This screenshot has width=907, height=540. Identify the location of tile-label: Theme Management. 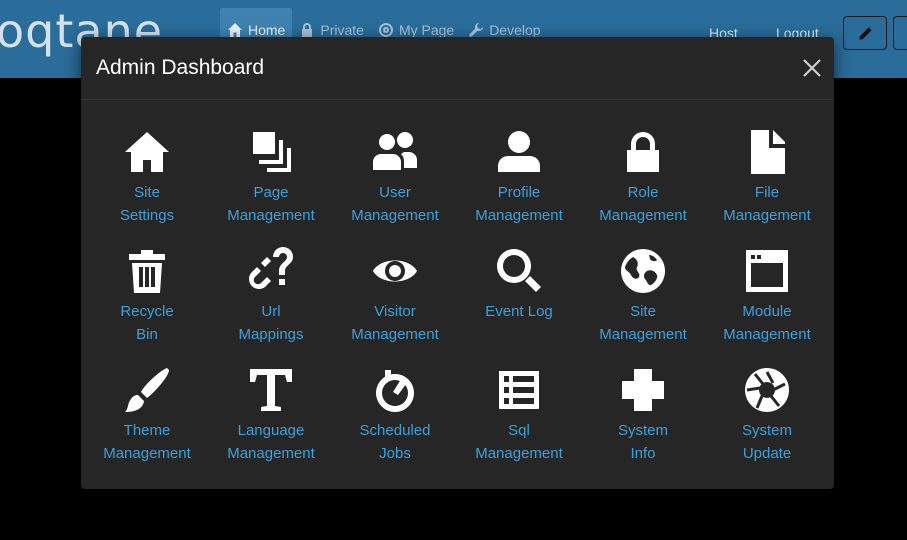
(147, 442).